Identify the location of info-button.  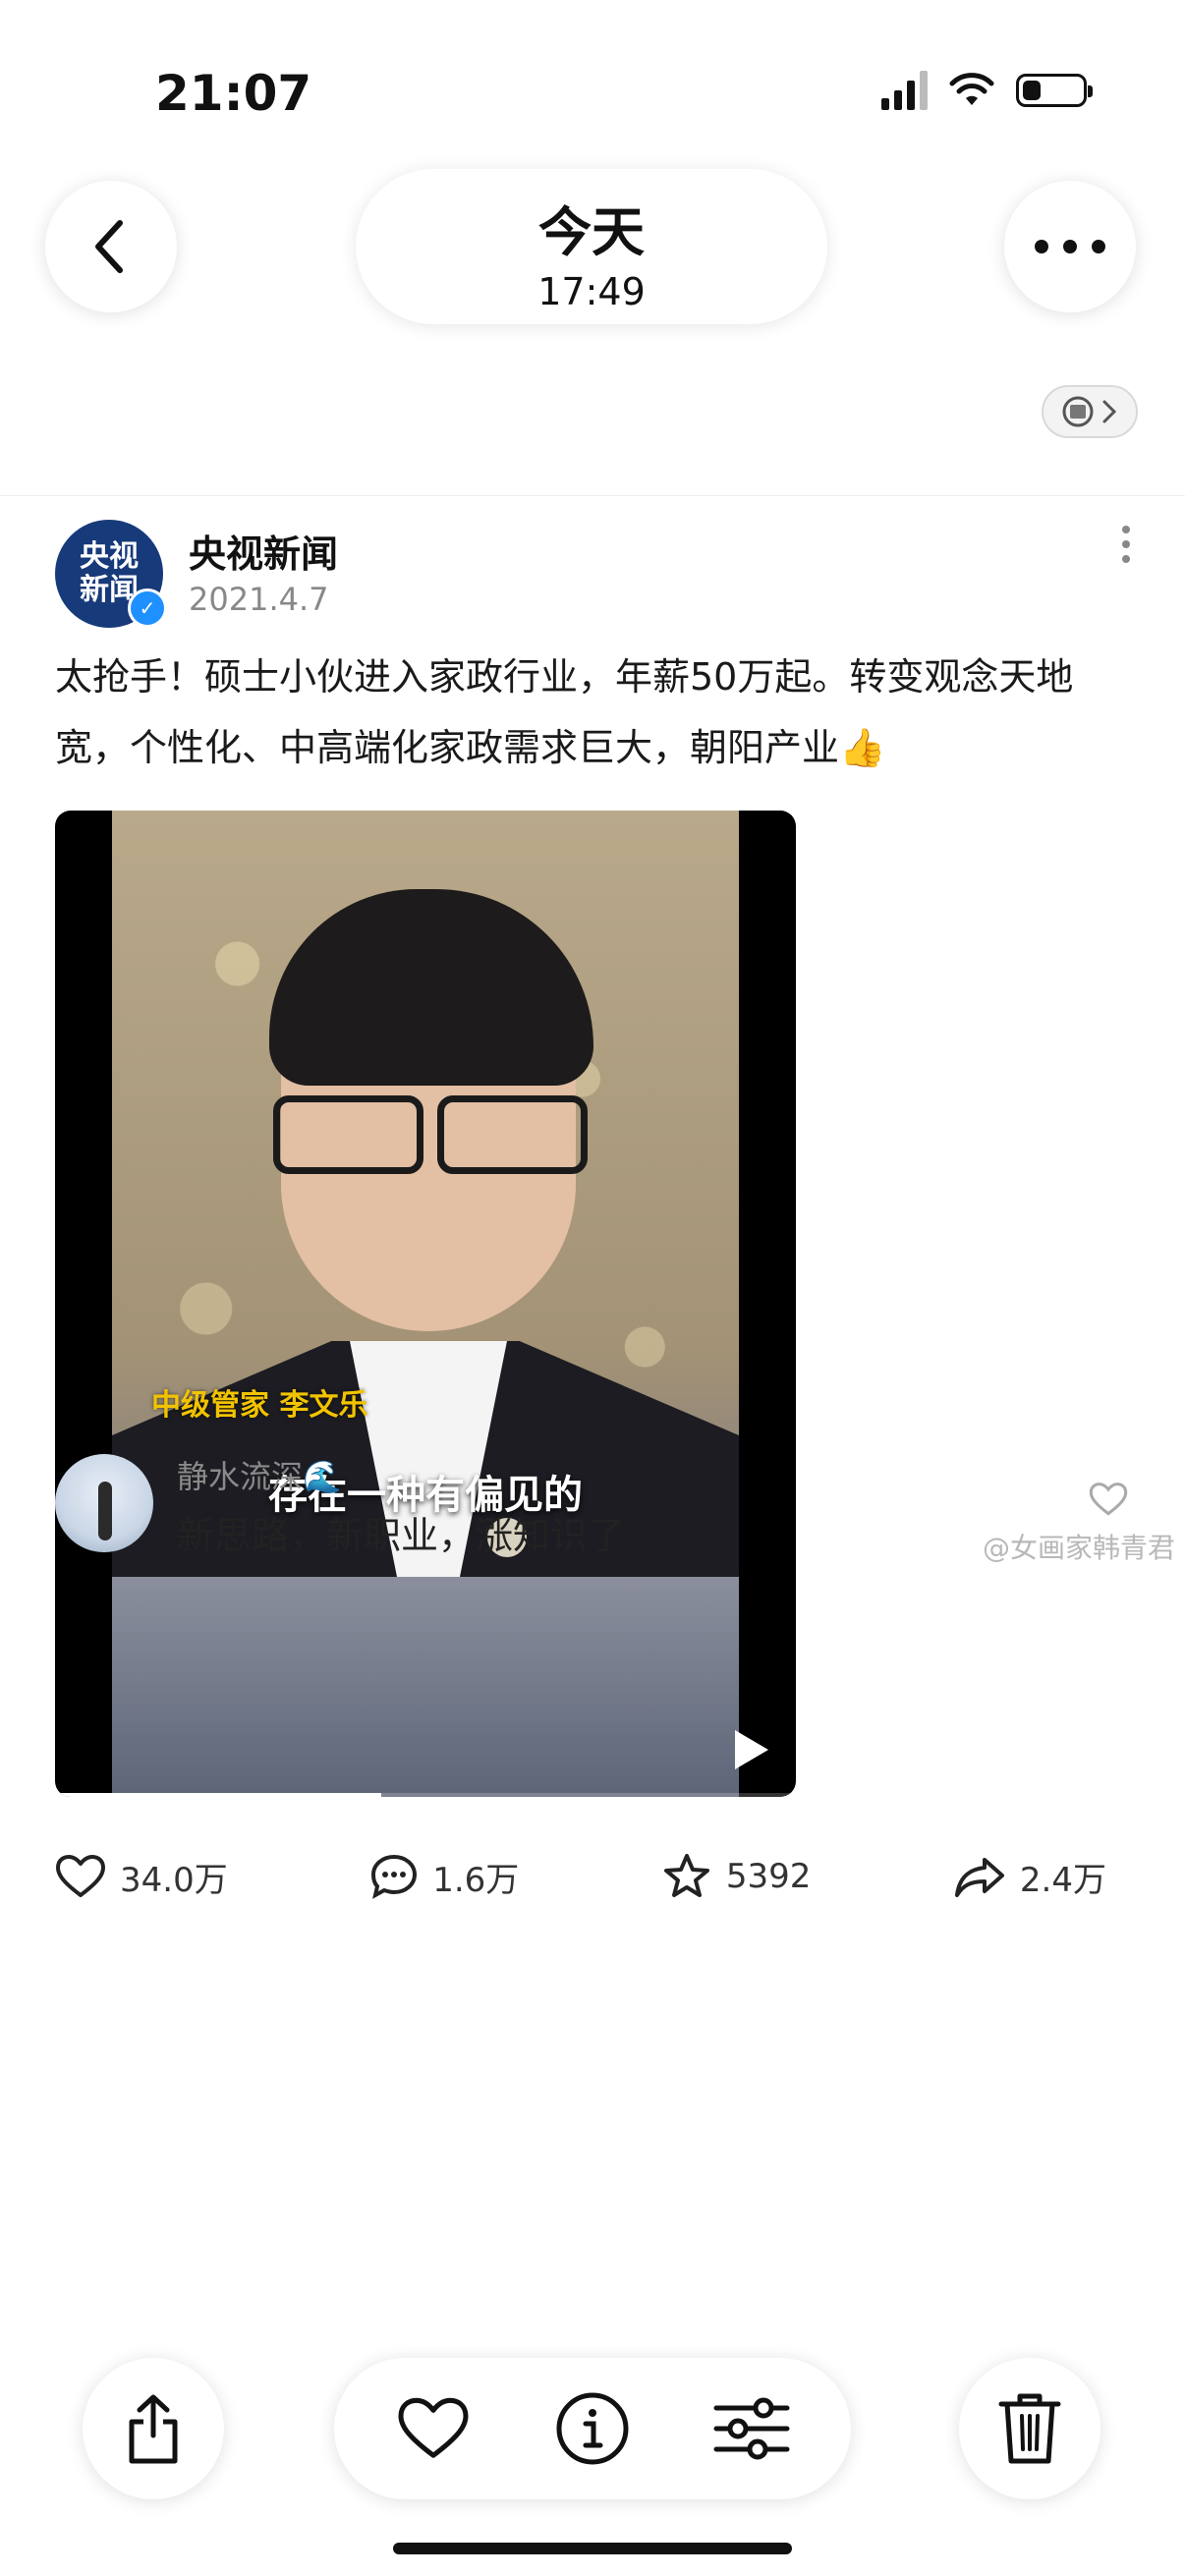
(592, 2429).